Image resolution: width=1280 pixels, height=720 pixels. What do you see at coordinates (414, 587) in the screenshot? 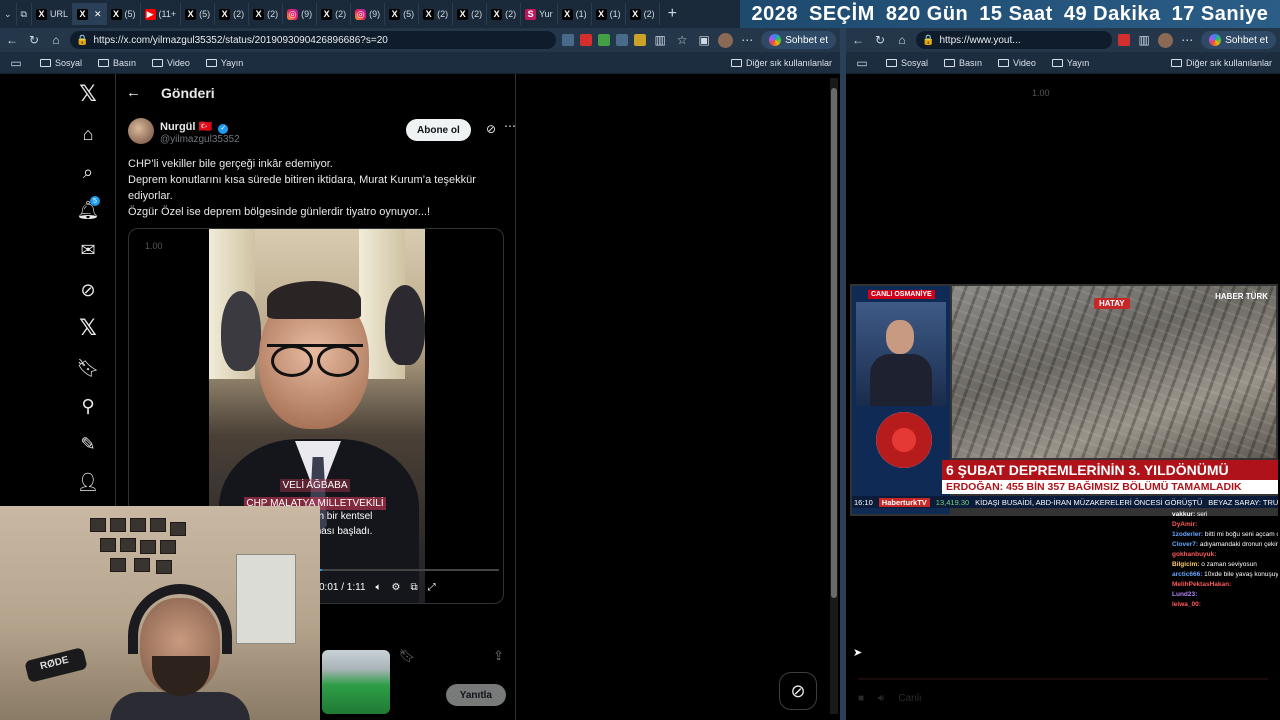
I see `picture-in-picture-icon: ⧉` at bounding box center [414, 587].